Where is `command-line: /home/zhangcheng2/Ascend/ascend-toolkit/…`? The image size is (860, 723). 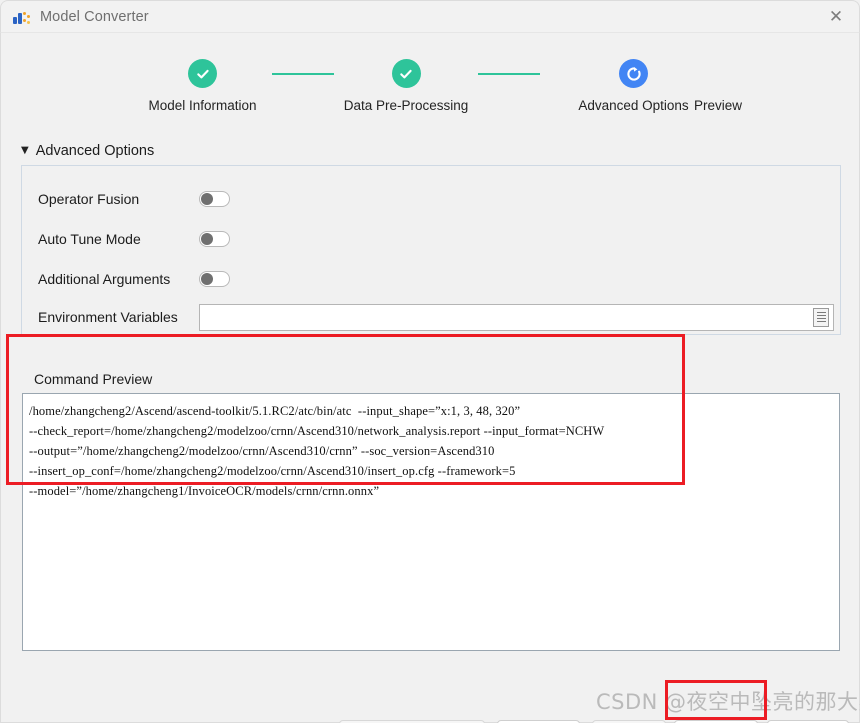
command-line: /home/zhangcheng2/Ascend/ascend-toolkit/… is located at coordinates (275, 411).